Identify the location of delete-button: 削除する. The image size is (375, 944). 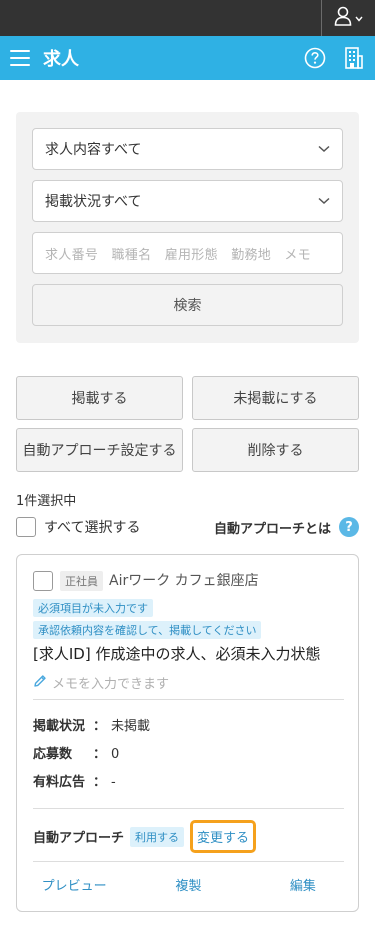
(275, 450).